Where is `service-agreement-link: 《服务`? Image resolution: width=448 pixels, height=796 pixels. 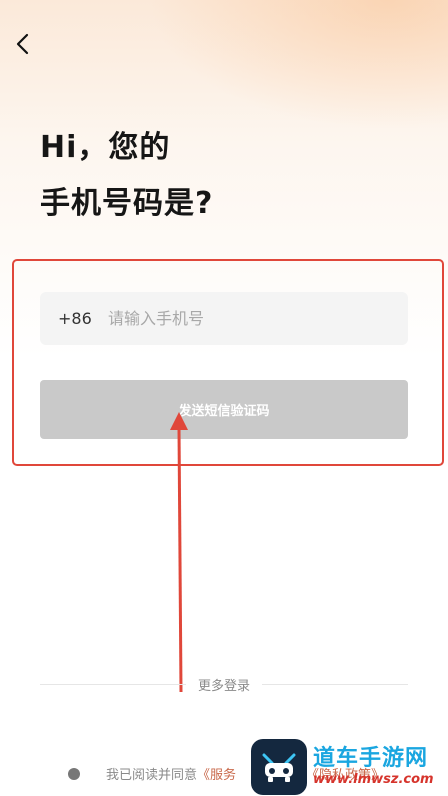 service-agreement-link: 《服务 is located at coordinates (216, 773).